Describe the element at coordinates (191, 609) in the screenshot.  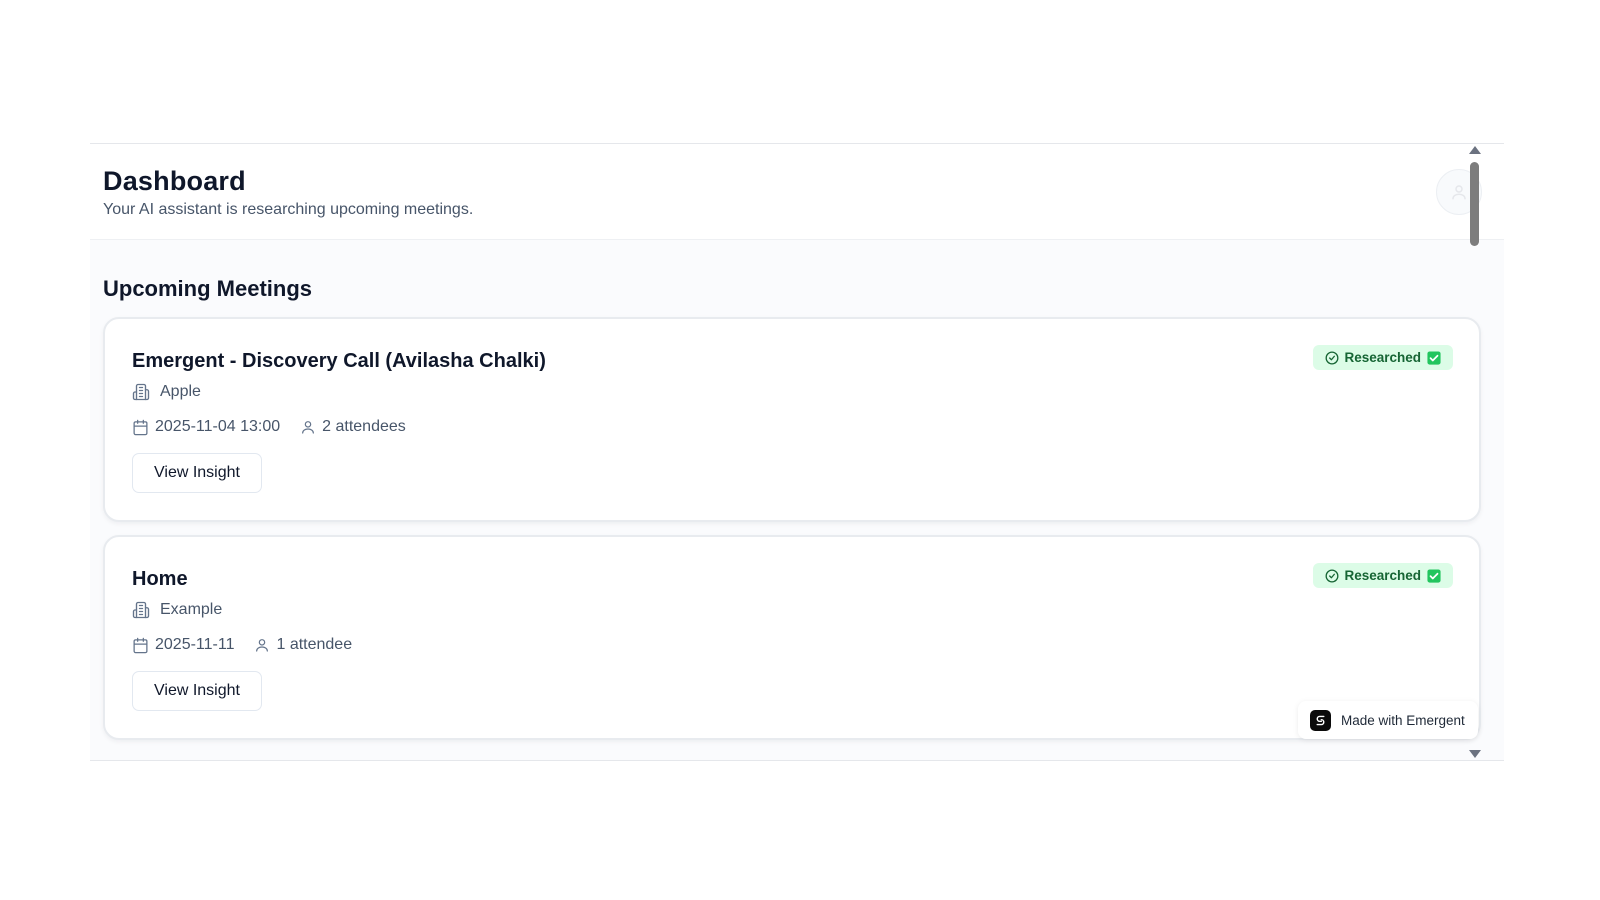
I see `company-name: Example` at that location.